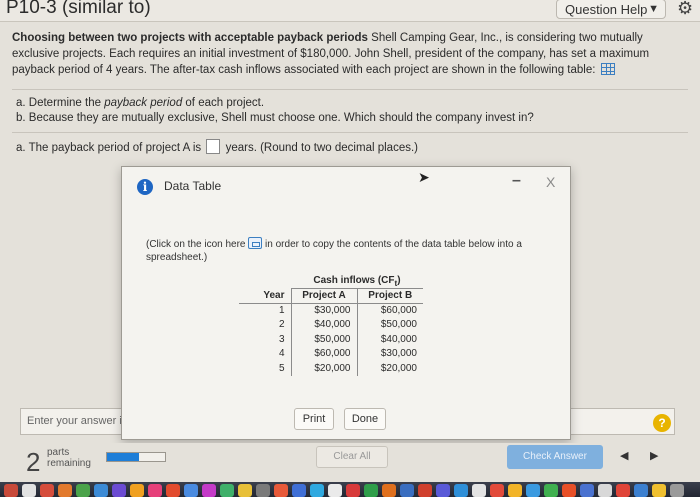  I want to click on table-grid-icon, so click(607, 69).